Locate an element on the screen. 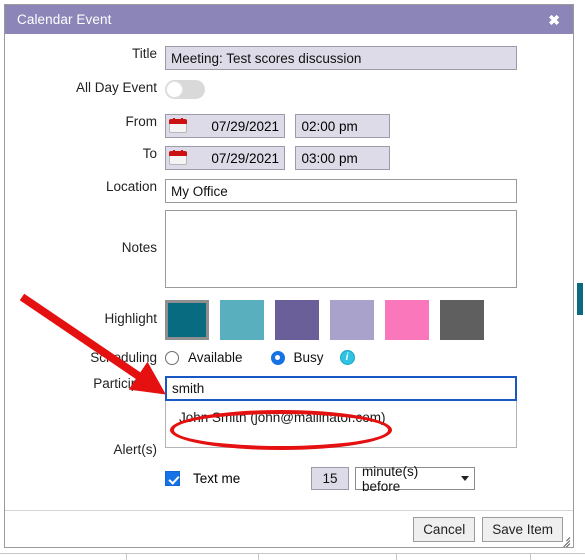 The width and height of the screenshot is (585, 560). text-me-label: Text me is located at coordinates (217, 478).